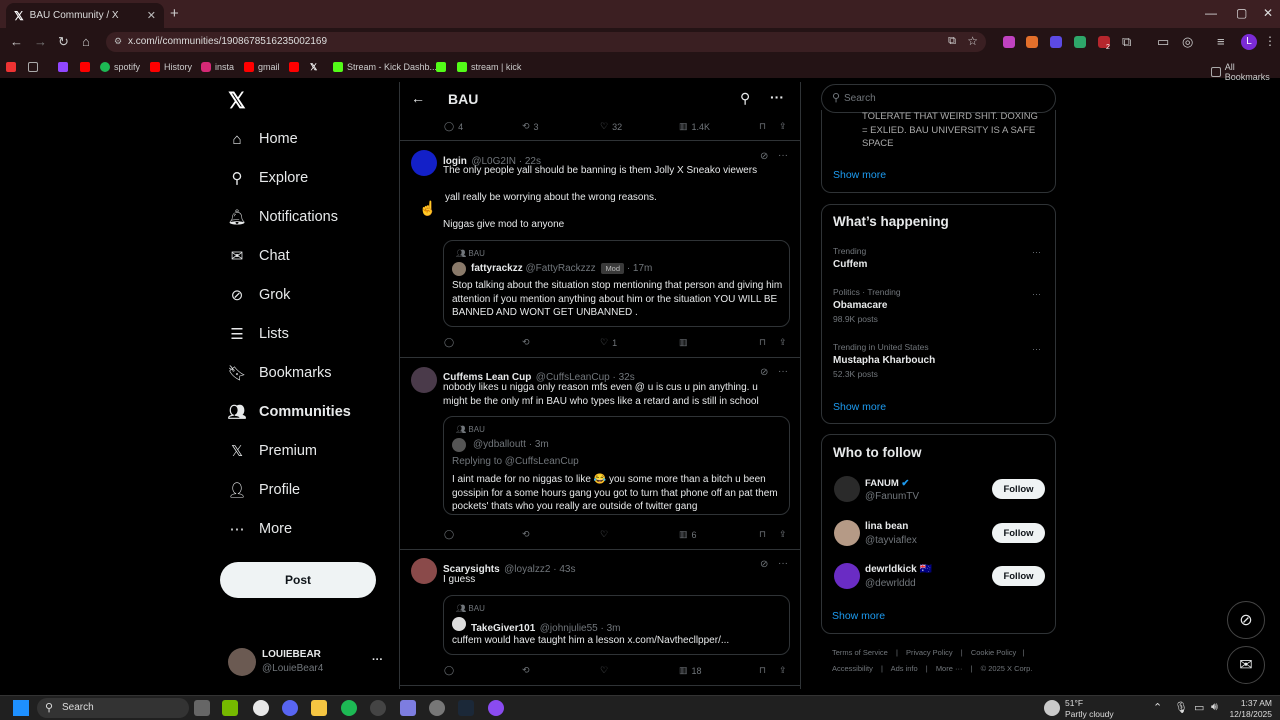 This screenshot has height=720, width=1280. What do you see at coordinates (230, 708) in the screenshot?
I see `nvidia-icon` at bounding box center [230, 708].